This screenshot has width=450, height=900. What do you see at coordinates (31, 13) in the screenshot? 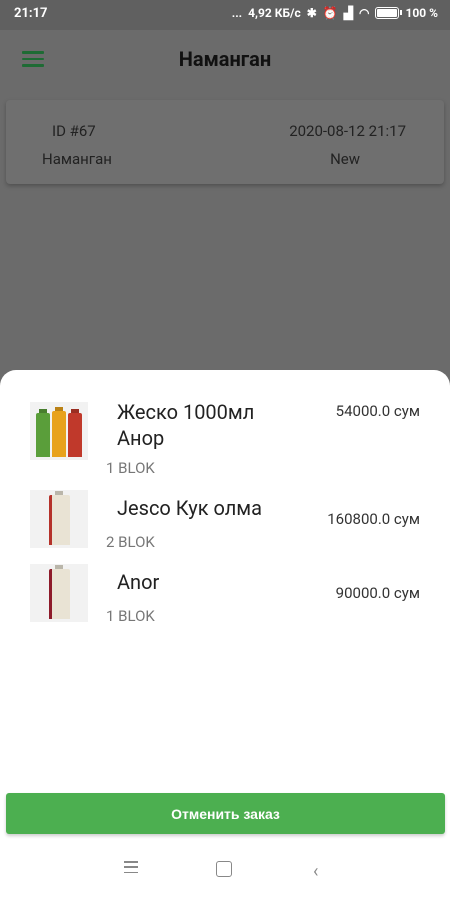
I see `status-time: 21:17` at bounding box center [31, 13].